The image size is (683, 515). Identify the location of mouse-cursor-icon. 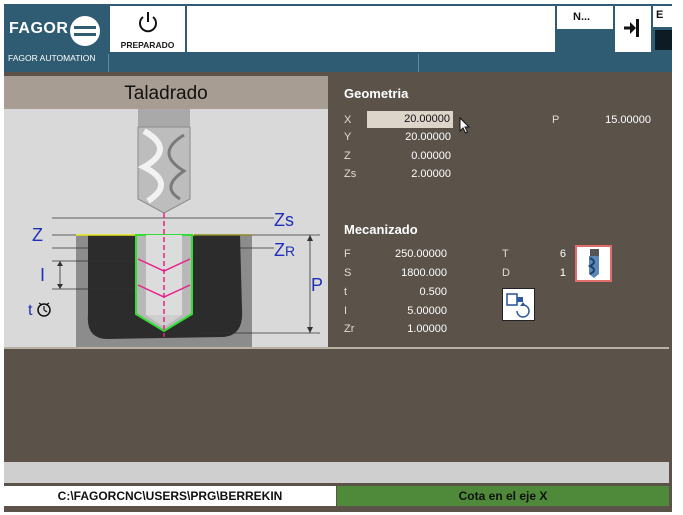
(465, 125).